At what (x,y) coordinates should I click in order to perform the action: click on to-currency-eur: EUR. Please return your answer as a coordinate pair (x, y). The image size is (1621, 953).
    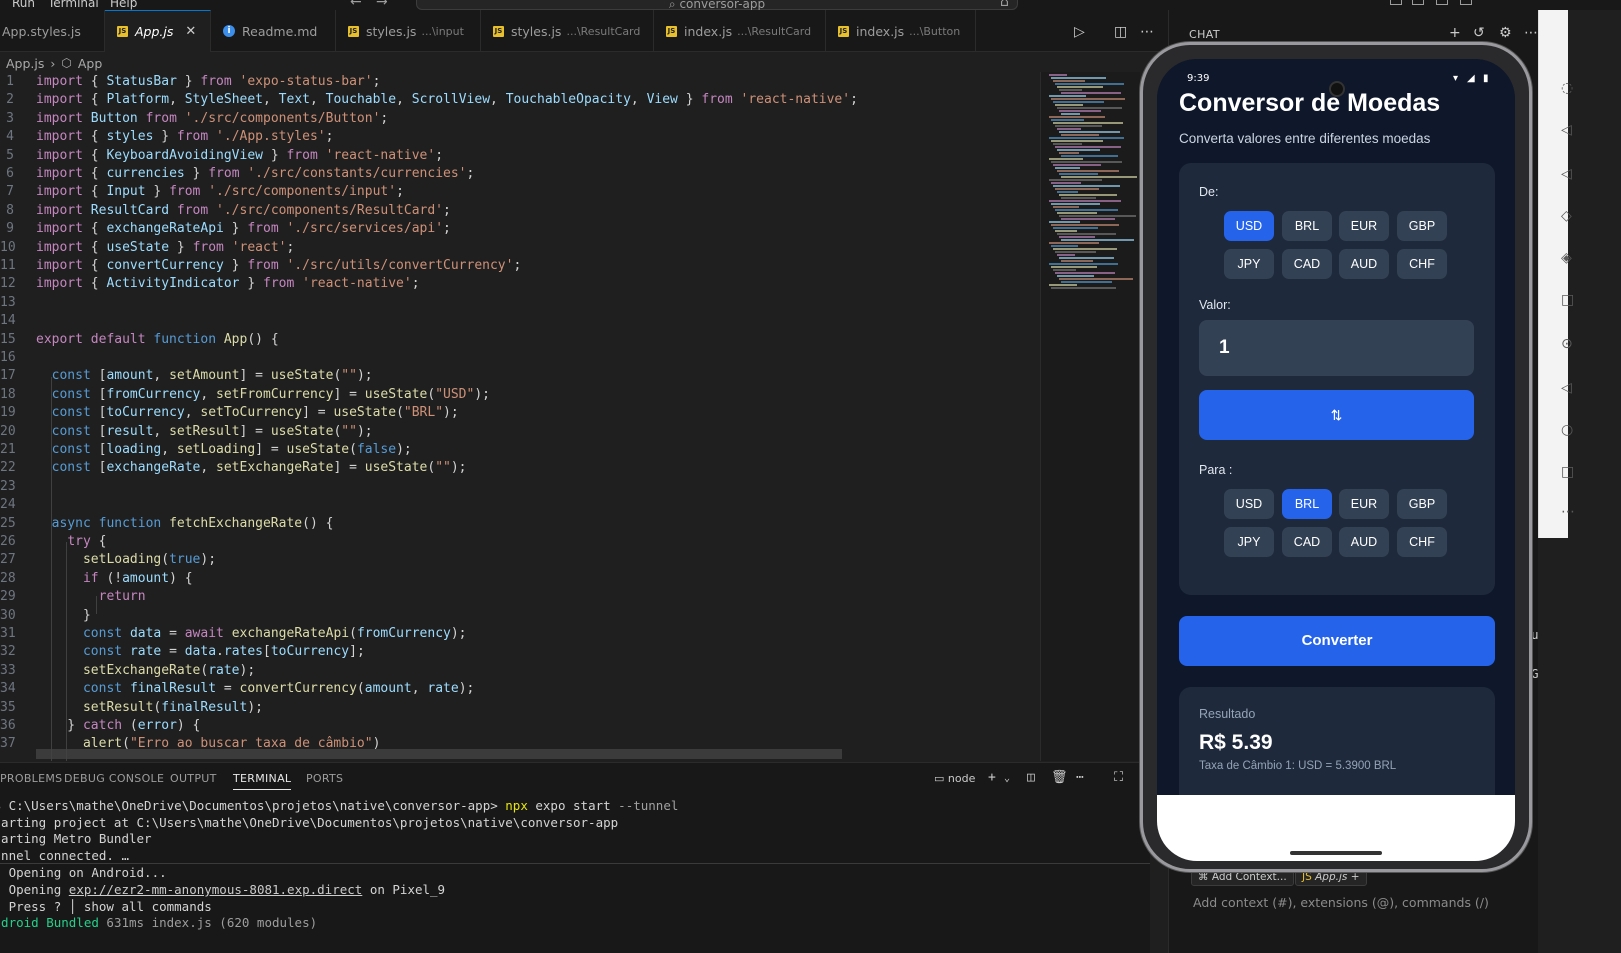
    Looking at the image, I should click on (1364, 504).